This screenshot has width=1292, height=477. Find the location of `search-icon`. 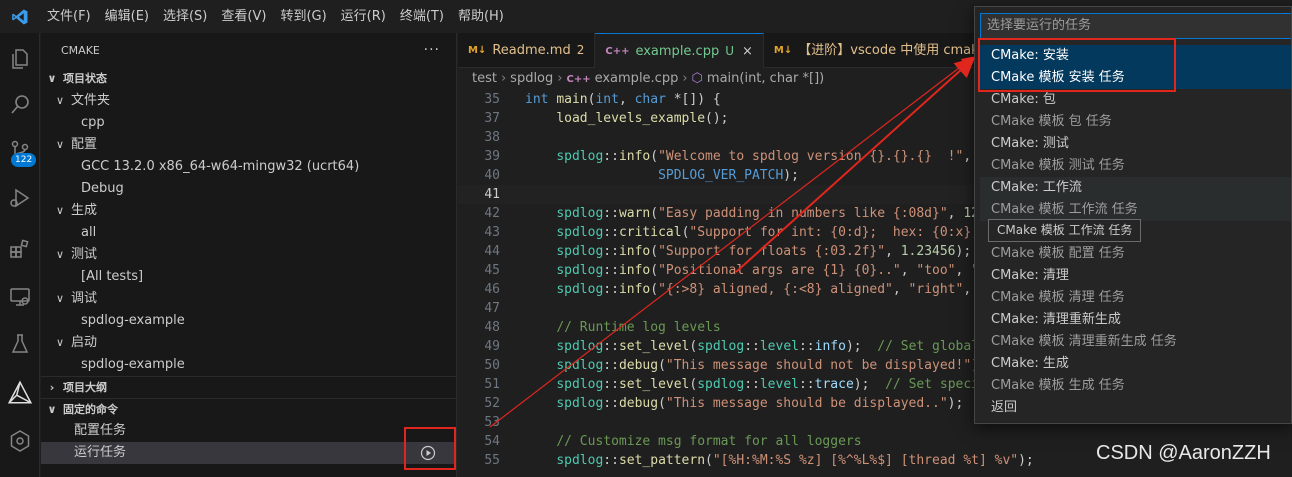

search-icon is located at coordinates (20, 105).